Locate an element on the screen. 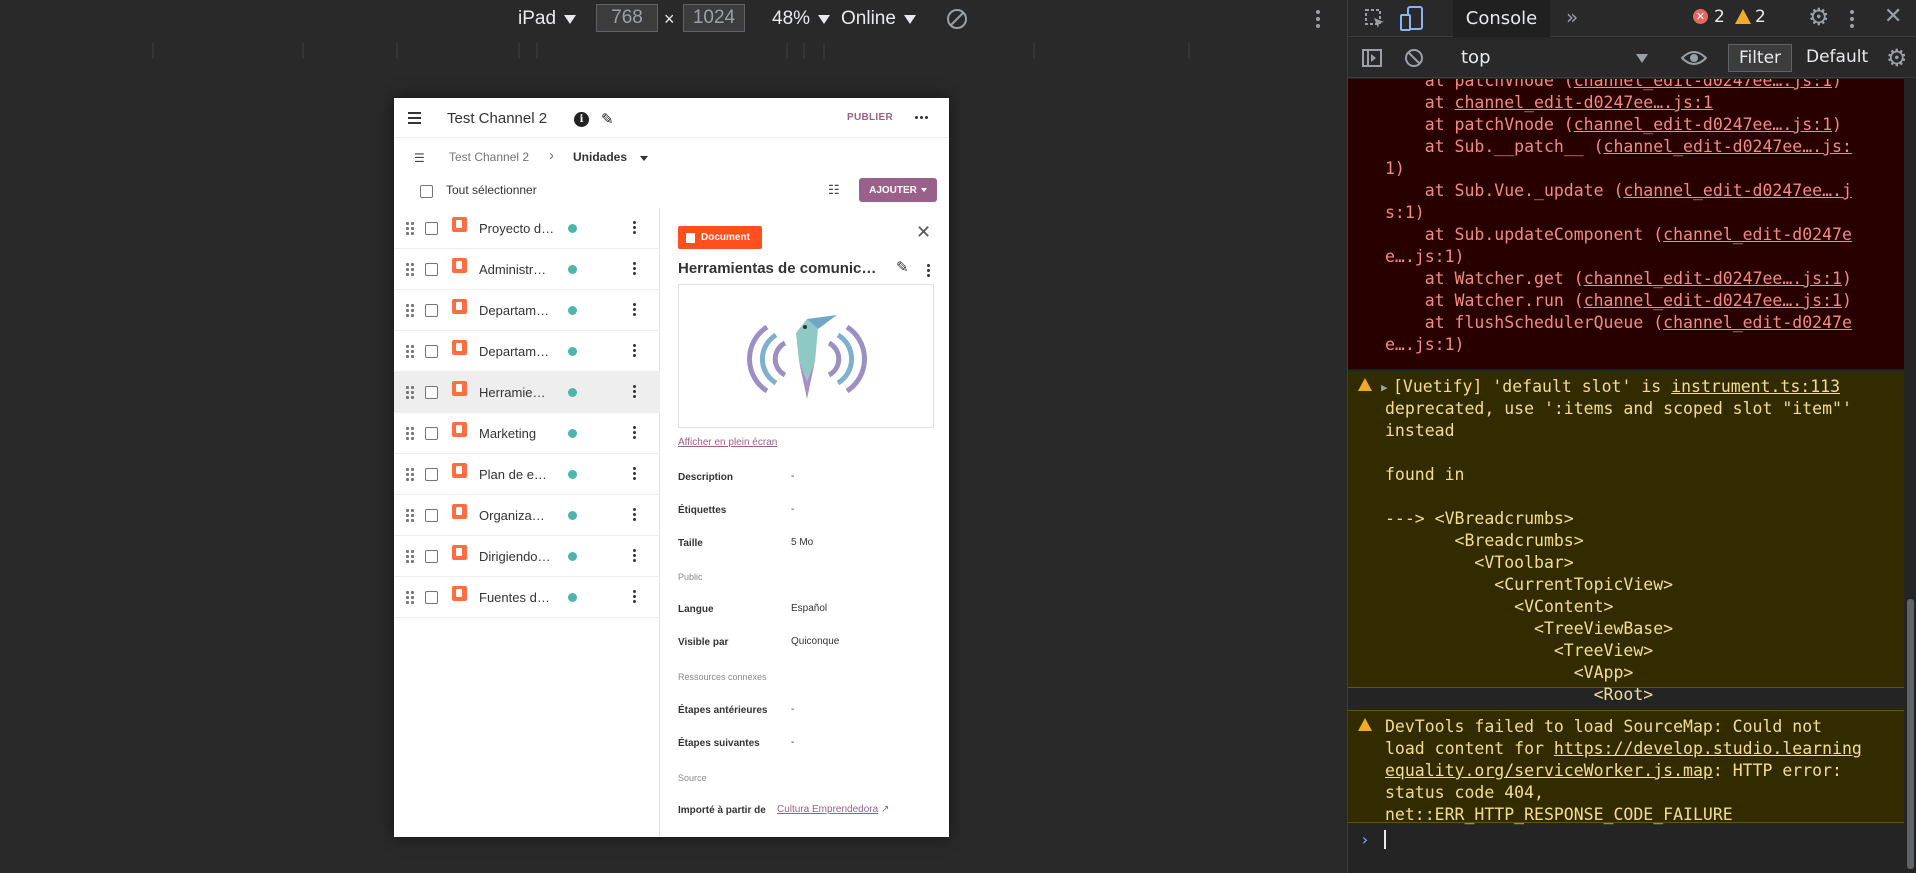 The image size is (1916, 873). expand-triangle-icon: ▶ is located at coordinates (1384, 388).